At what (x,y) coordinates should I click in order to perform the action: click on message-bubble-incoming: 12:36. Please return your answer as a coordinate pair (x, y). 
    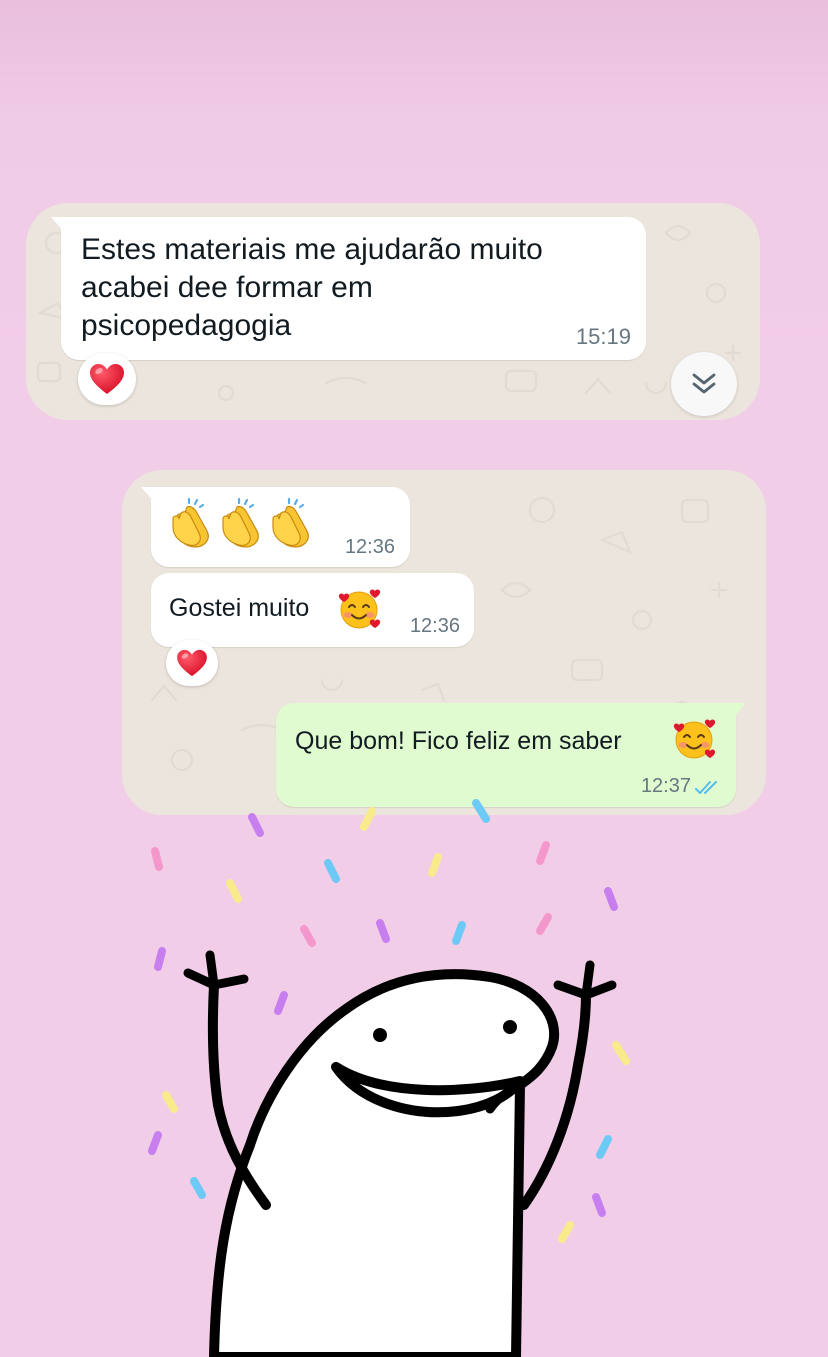
    Looking at the image, I should click on (275, 527).